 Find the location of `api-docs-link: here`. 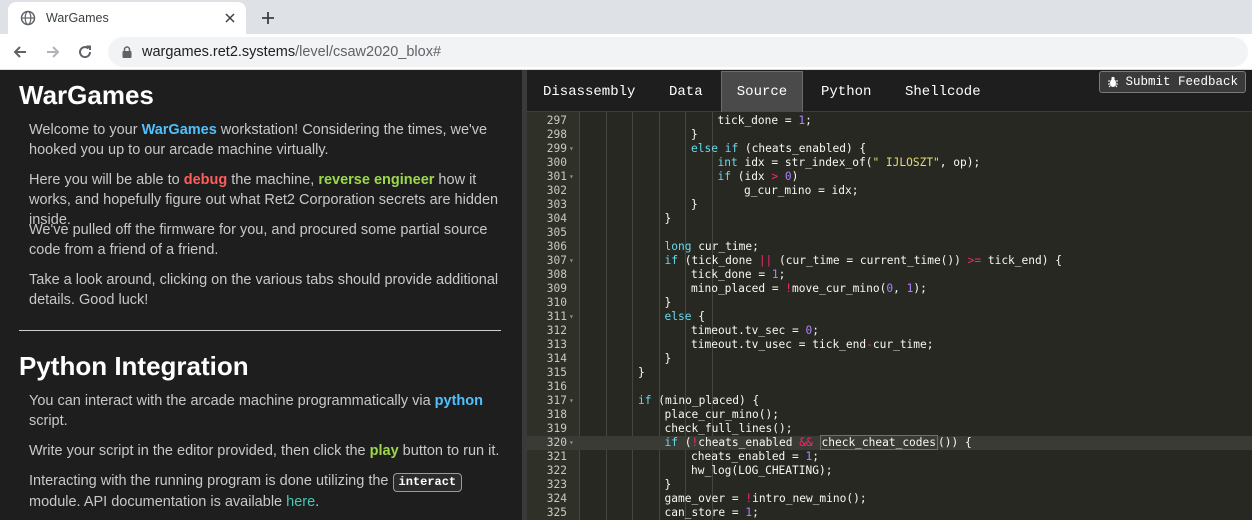

api-docs-link: here is located at coordinates (300, 502).